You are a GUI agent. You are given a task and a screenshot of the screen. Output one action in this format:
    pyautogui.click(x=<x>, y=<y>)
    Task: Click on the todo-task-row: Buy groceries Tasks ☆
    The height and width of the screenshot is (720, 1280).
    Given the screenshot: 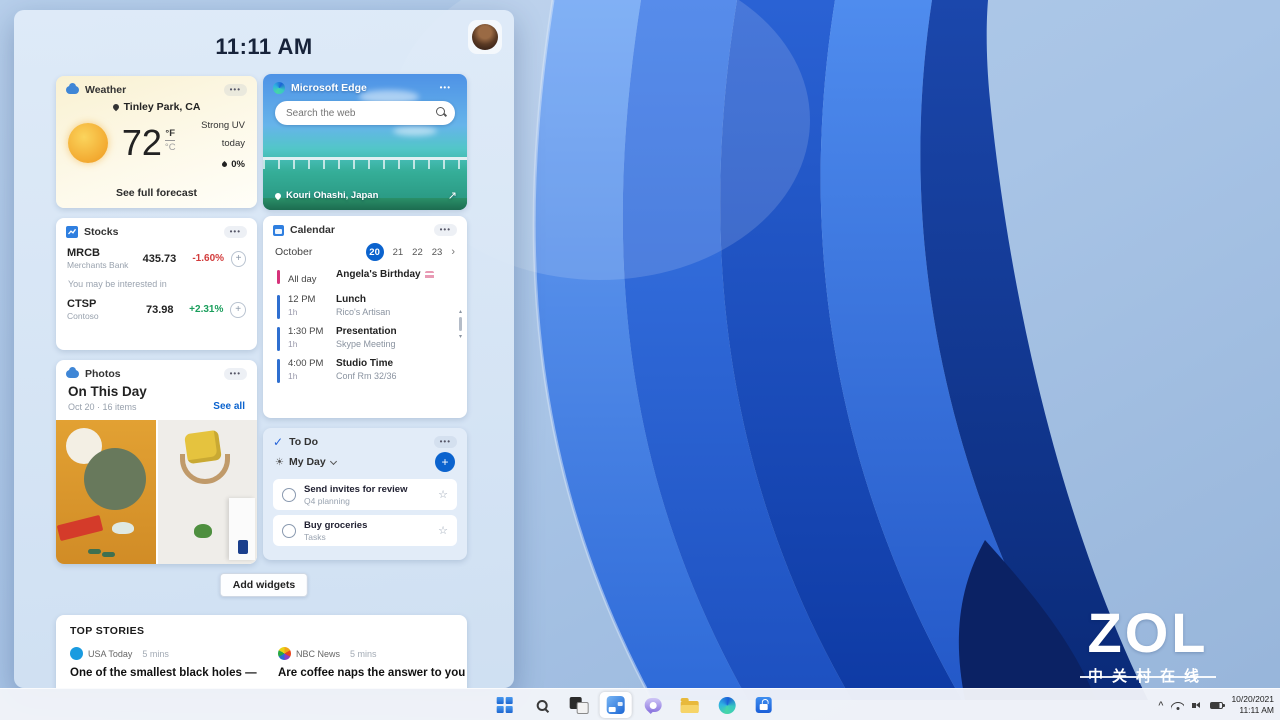 What is the action you would take?
    pyautogui.click(x=365, y=530)
    